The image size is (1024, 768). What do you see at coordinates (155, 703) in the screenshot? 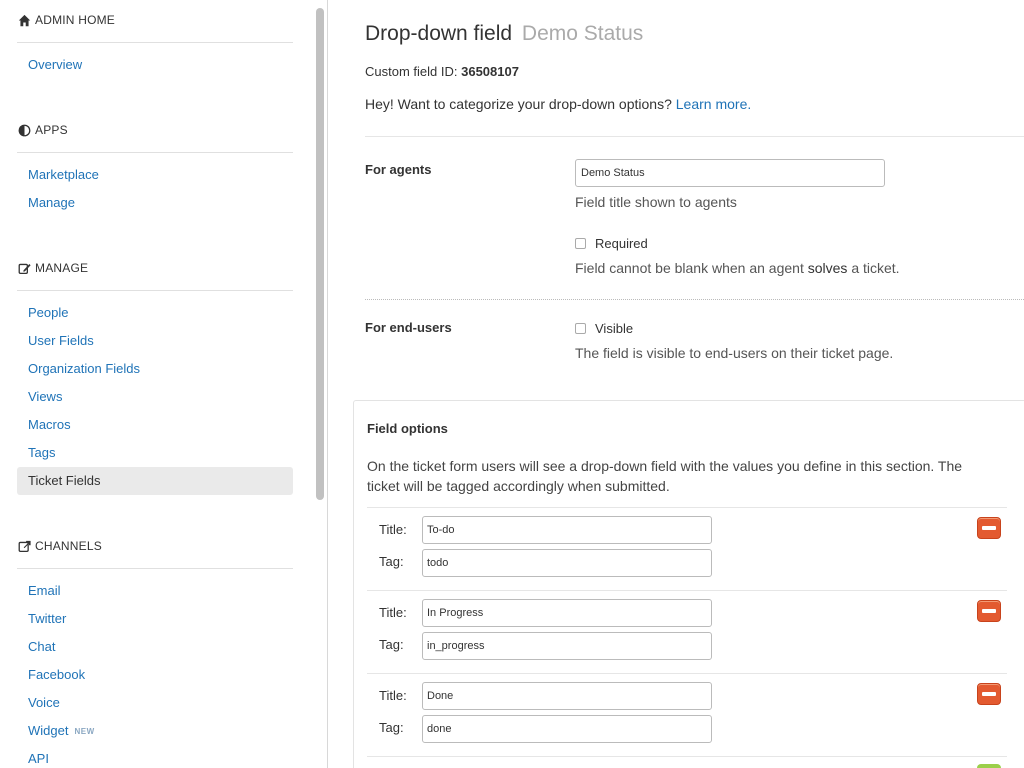
I see `sidebar-item-voice: Voice` at bounding box center [155, 703].